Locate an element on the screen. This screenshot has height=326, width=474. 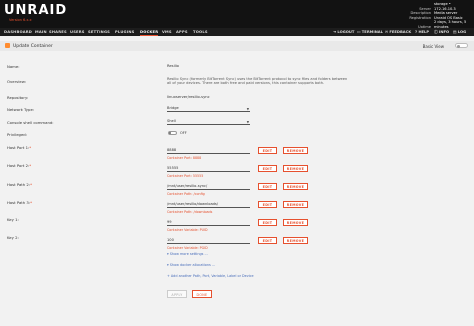
nav-settings: SETTINGS is located at coordinates (99, 32).